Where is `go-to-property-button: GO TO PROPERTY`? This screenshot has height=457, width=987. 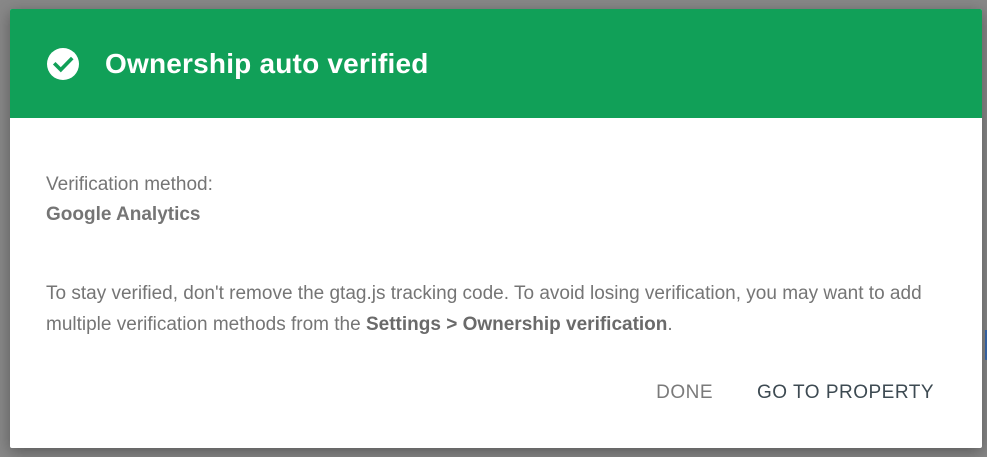 go-to-property-button: GO TO PROPERTY is located at coordinates (845, 393).